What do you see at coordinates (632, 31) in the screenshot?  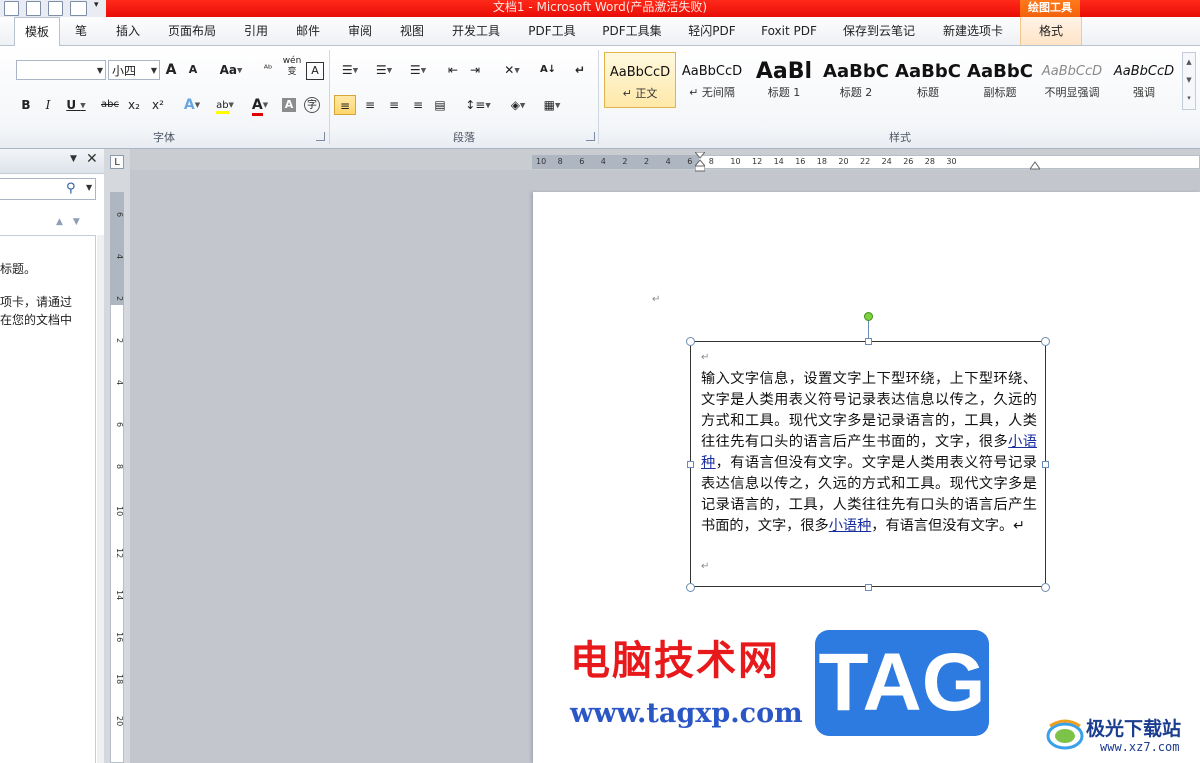 I see `tab-pdf-toolset: PDF工具集` at bounding box center [632, 31].